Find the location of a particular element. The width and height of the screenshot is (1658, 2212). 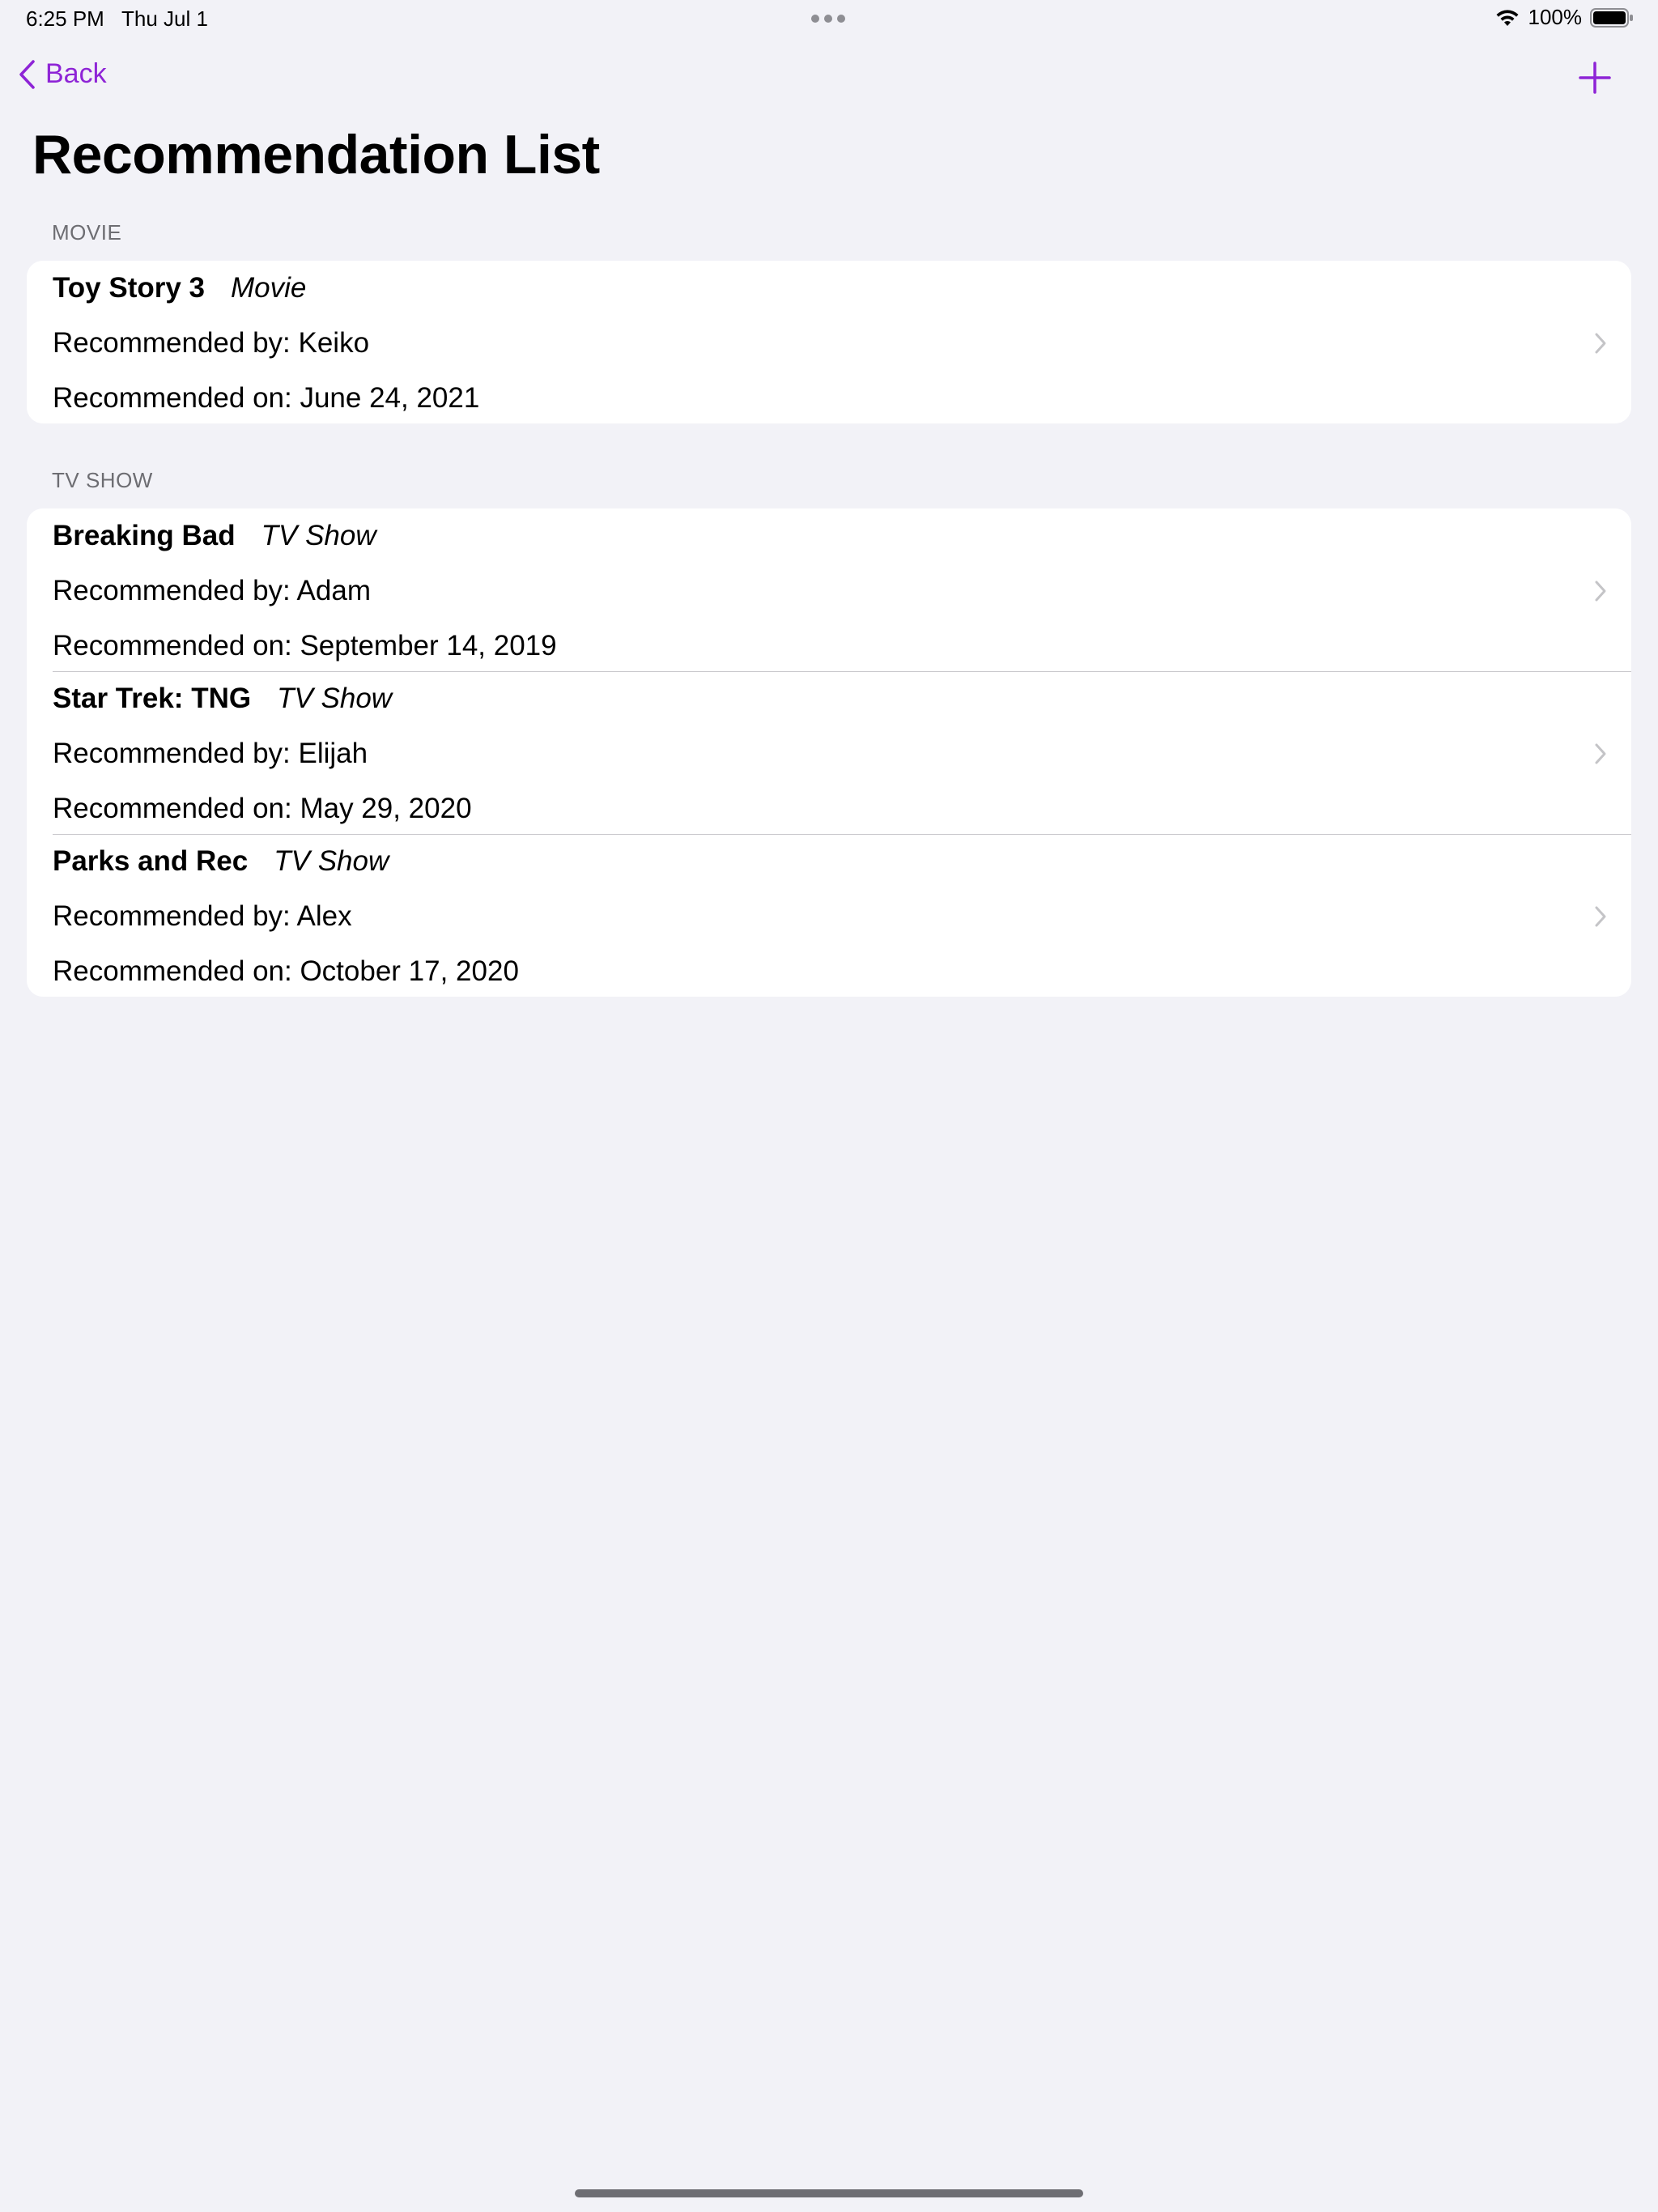

multitasking-dots-icon is located at coordinates (828, 19).